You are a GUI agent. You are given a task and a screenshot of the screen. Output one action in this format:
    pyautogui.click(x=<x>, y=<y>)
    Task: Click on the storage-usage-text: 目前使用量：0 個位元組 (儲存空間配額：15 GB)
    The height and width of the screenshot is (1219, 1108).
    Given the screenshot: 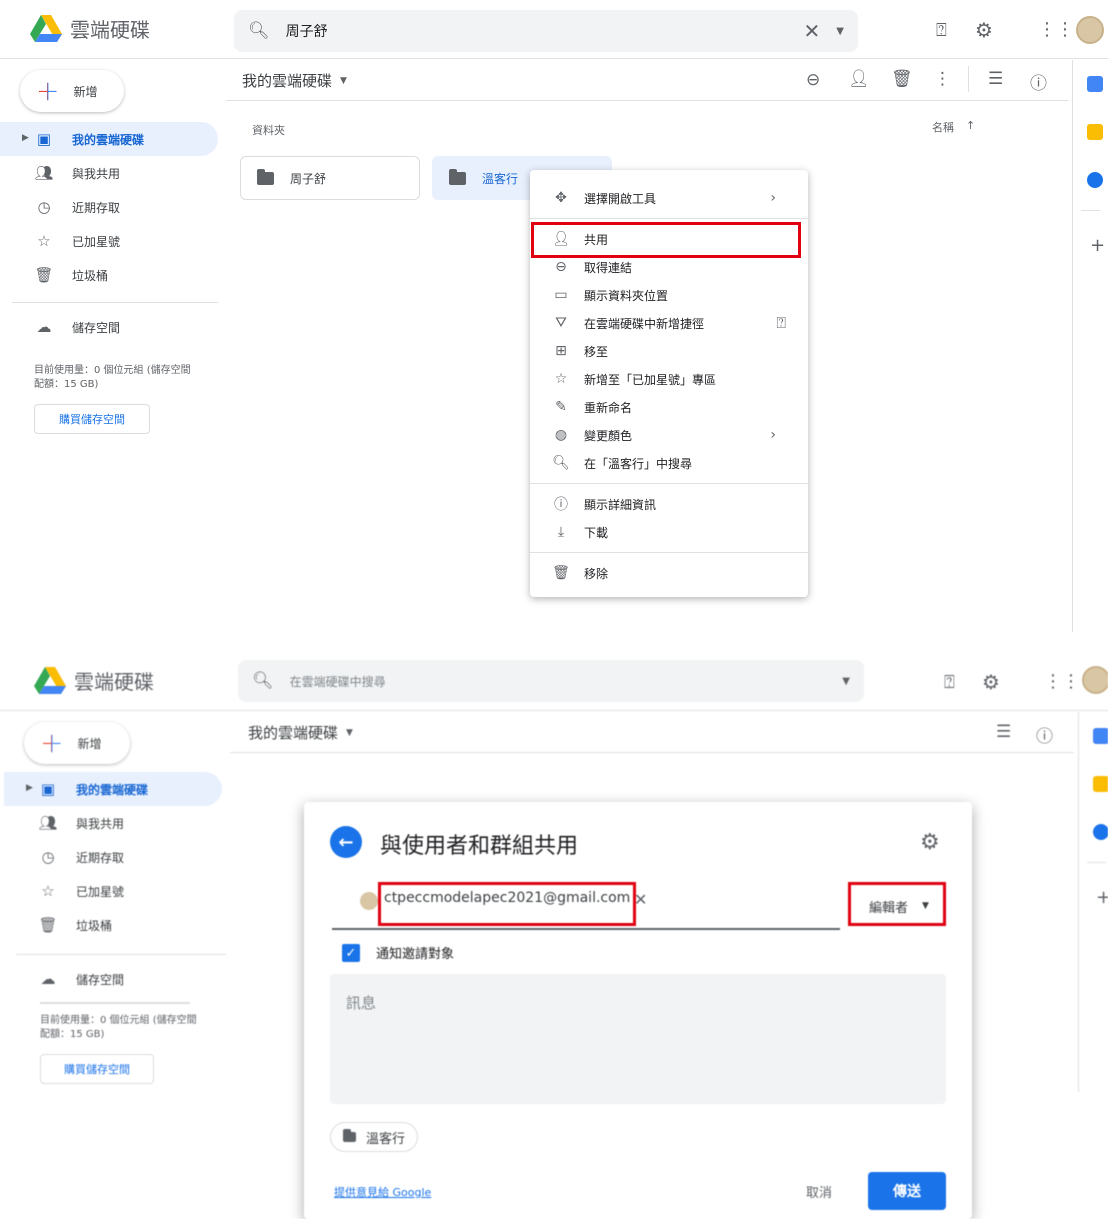 What is the action you would take?
    pyautogui.click(x=118, y=1027)
    